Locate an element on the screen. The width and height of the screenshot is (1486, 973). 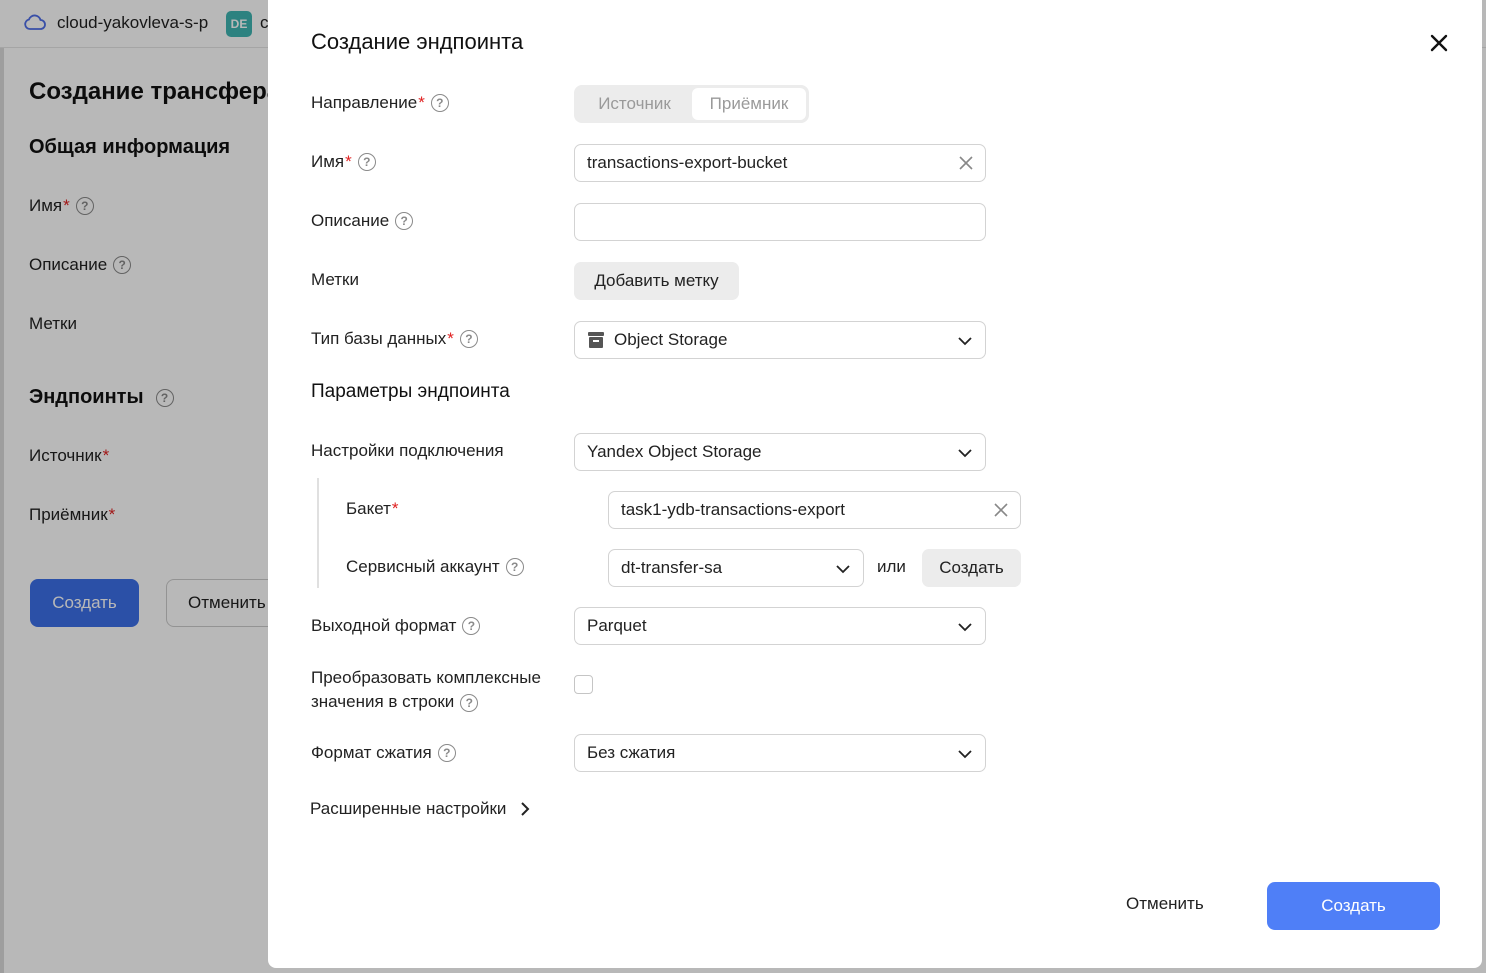
or-text: или is located at coordinates (891, 566).